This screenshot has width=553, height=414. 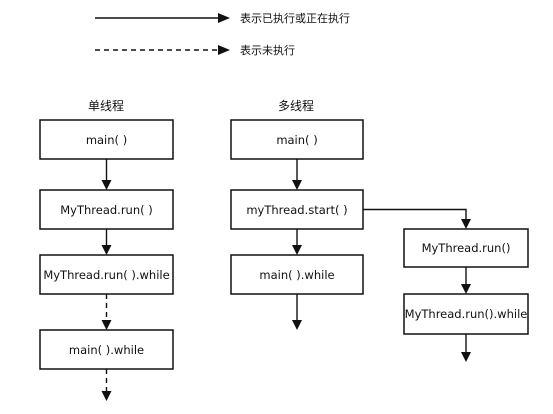 I want to click on single-thread-title: 单线程, so click(x=106, y=105).